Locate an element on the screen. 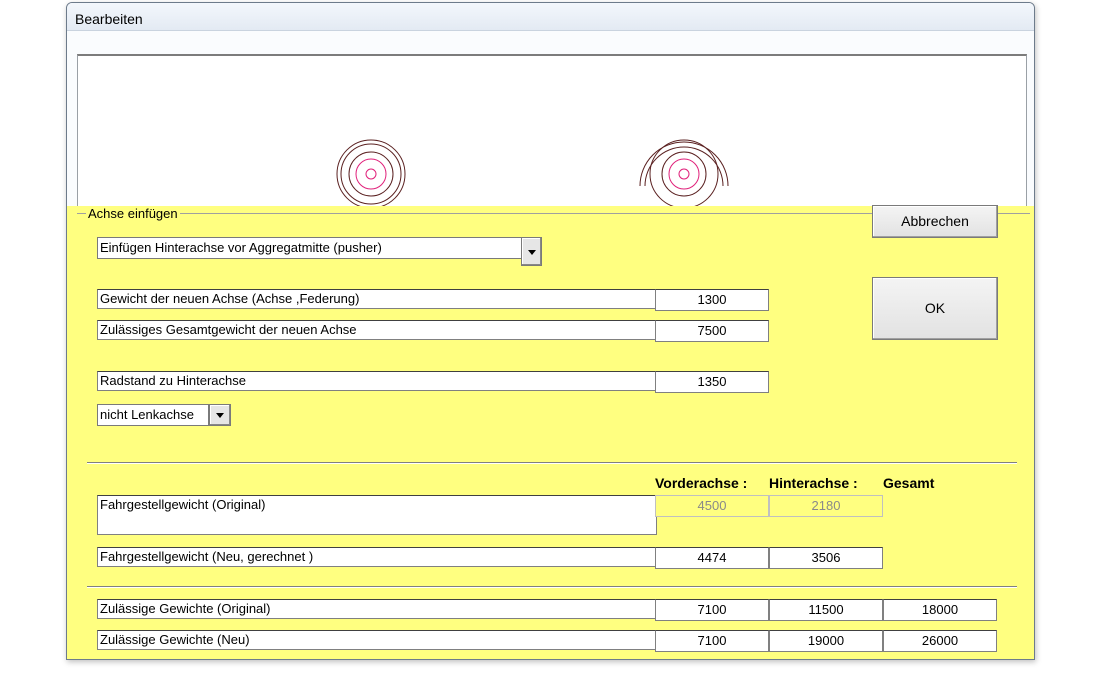 The height and width of the screenshot is (680, 1096). table-cell-front: 4474 is located at coordinates (712, 558).